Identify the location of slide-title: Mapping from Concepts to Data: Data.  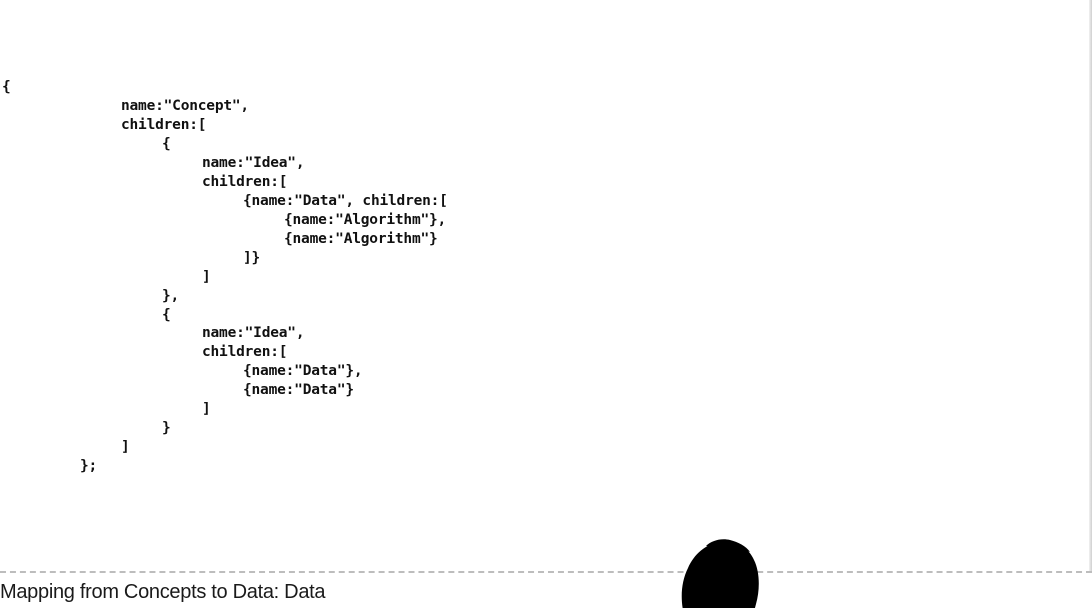
(163, 592).